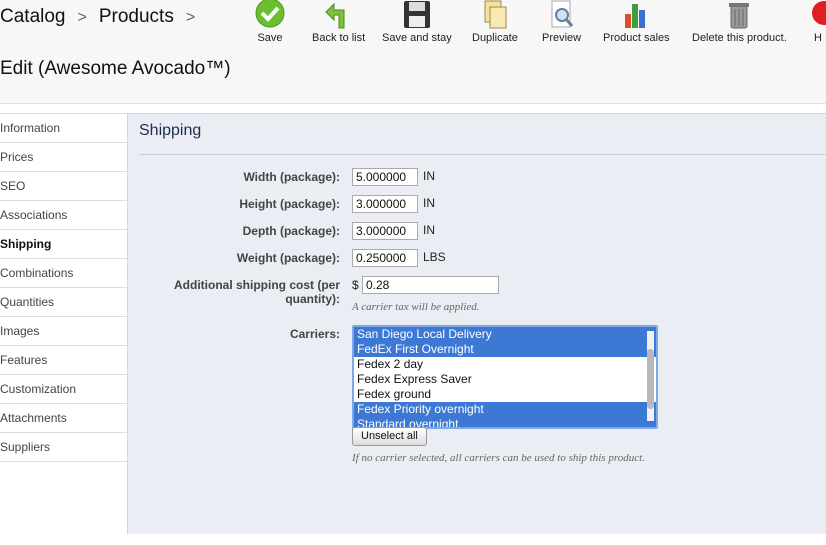 Image resolution: width=826 pixels, height=545 pixels. Describe the element at coordinates (288, 258) in the screenshot. I see `weight-label: Weight (package):` at that location.